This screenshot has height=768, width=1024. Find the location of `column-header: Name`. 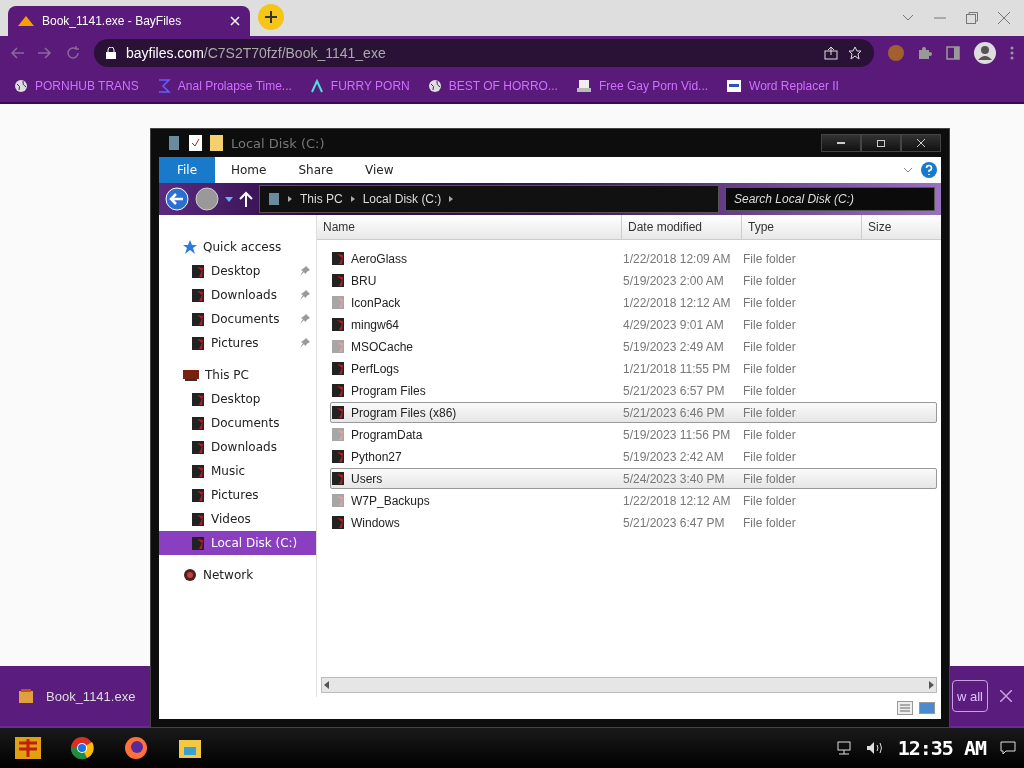

column-header: Name is located at coordinates (469, 227).